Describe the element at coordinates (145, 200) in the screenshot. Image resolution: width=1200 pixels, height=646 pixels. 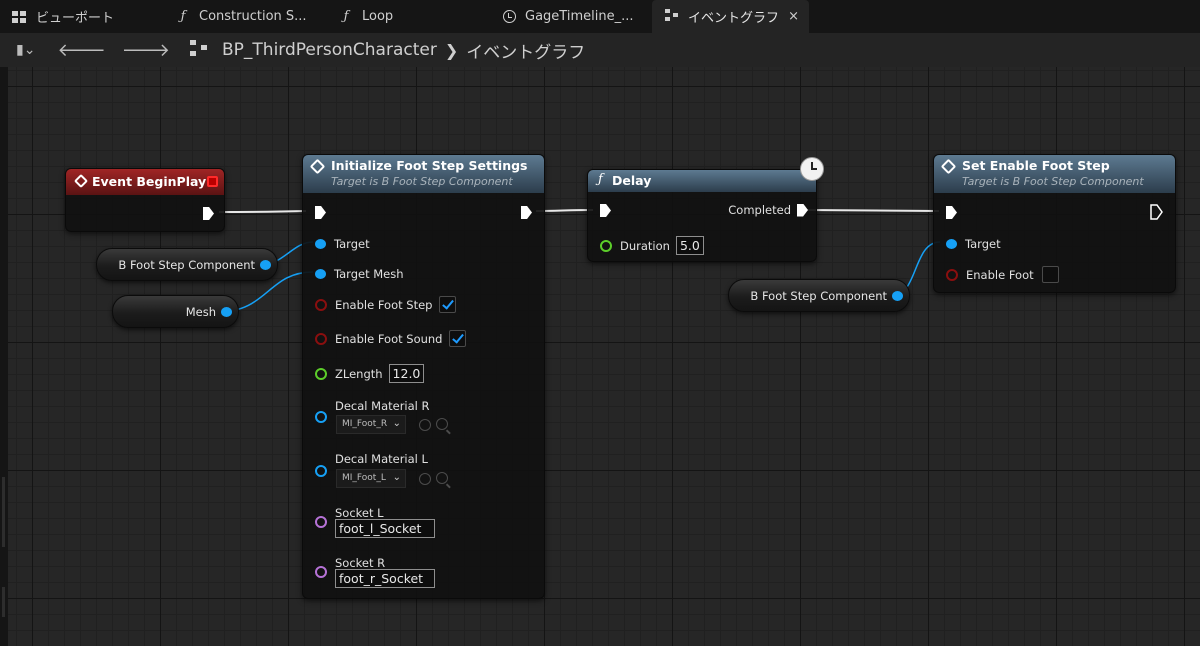
I see `event-beginplay-node: Event BeginPlay` at that location.